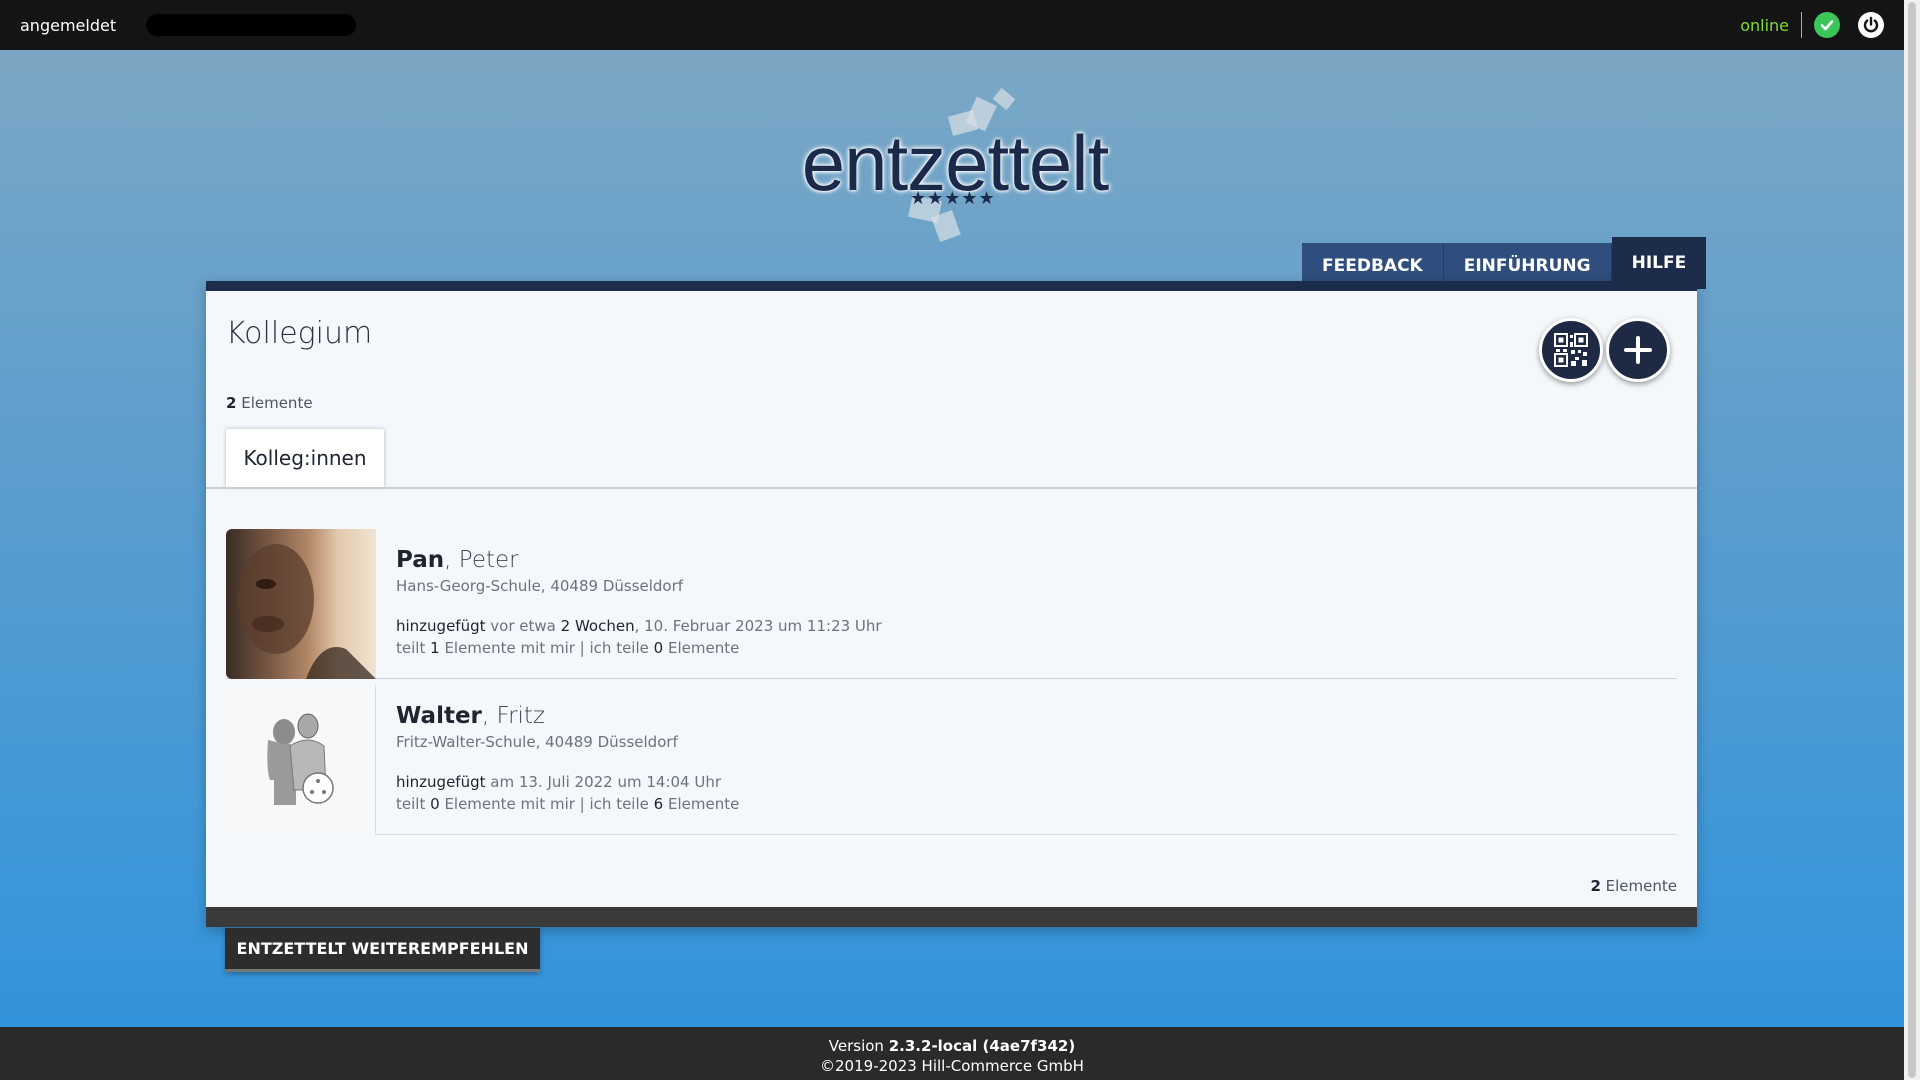 This screenshot has width=1920, height=1080. Describe the element at coordinates (606, 782) in the screenshot. I see `added-prefix: am 13. Juli 2022 um 14:04 Uhr` at that location.